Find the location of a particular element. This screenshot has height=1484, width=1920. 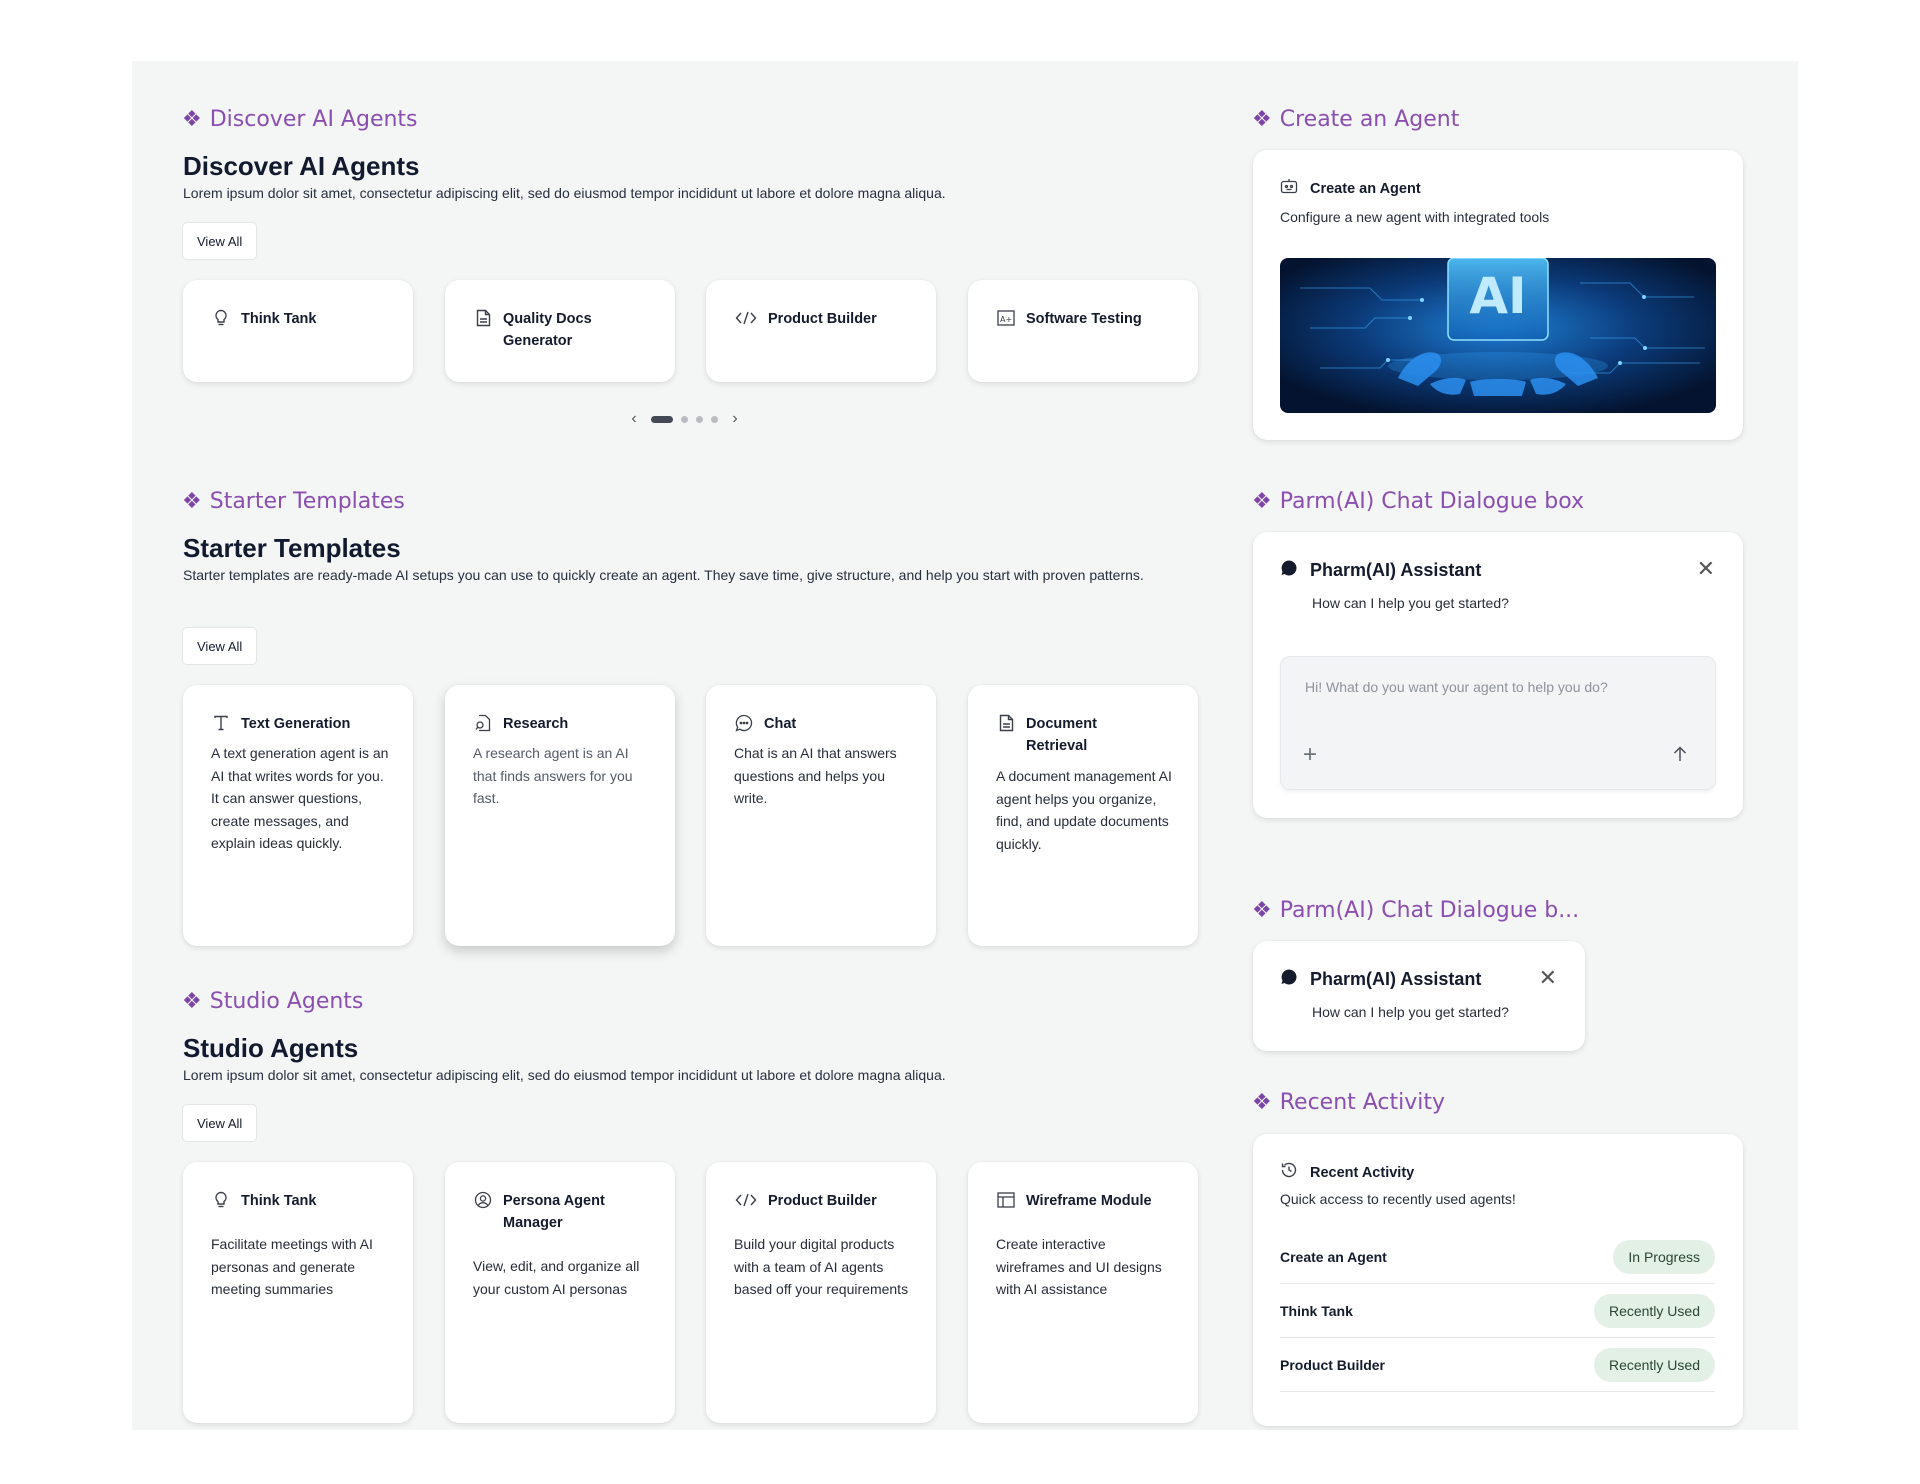

create-section-label: ❖ Create an Agent is located at coordinates (1355, 119).